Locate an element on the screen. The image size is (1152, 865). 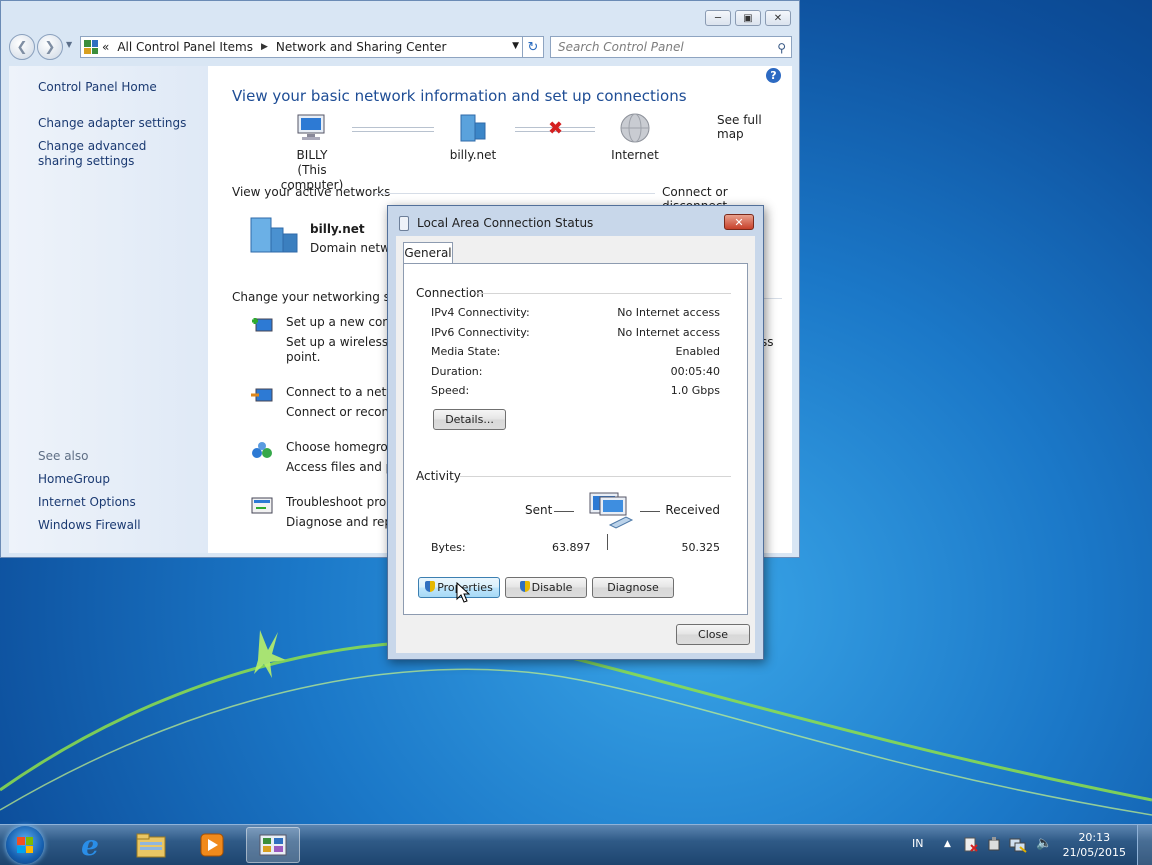
close-button: Close is located at coordinates (713, 634).